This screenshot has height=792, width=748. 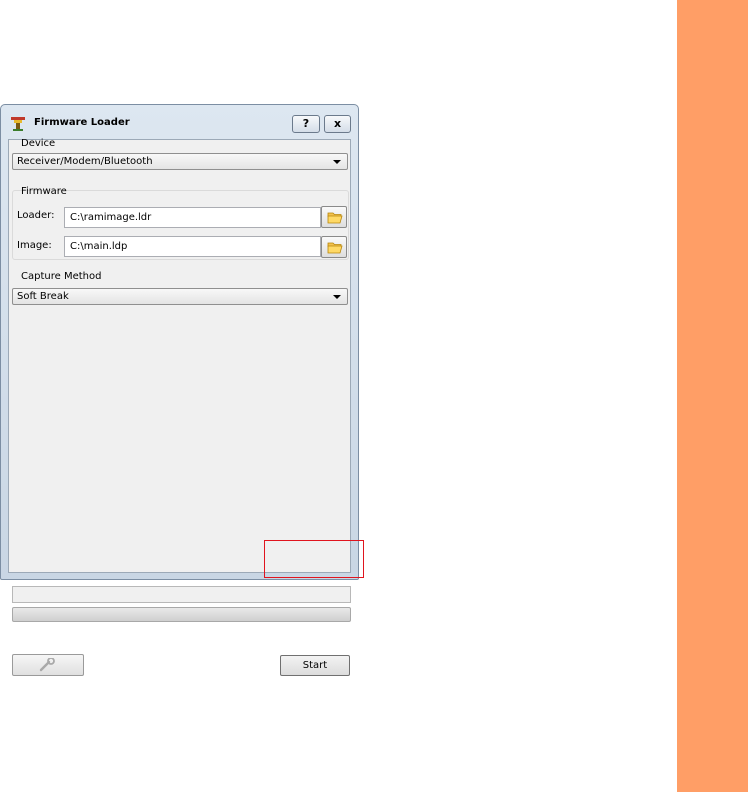 What do you see at coordinates (85, 161) in the screenshot?
I see `device-select-value: Receiver/Modem/Bluetooth` at bounding box center [85, 161].